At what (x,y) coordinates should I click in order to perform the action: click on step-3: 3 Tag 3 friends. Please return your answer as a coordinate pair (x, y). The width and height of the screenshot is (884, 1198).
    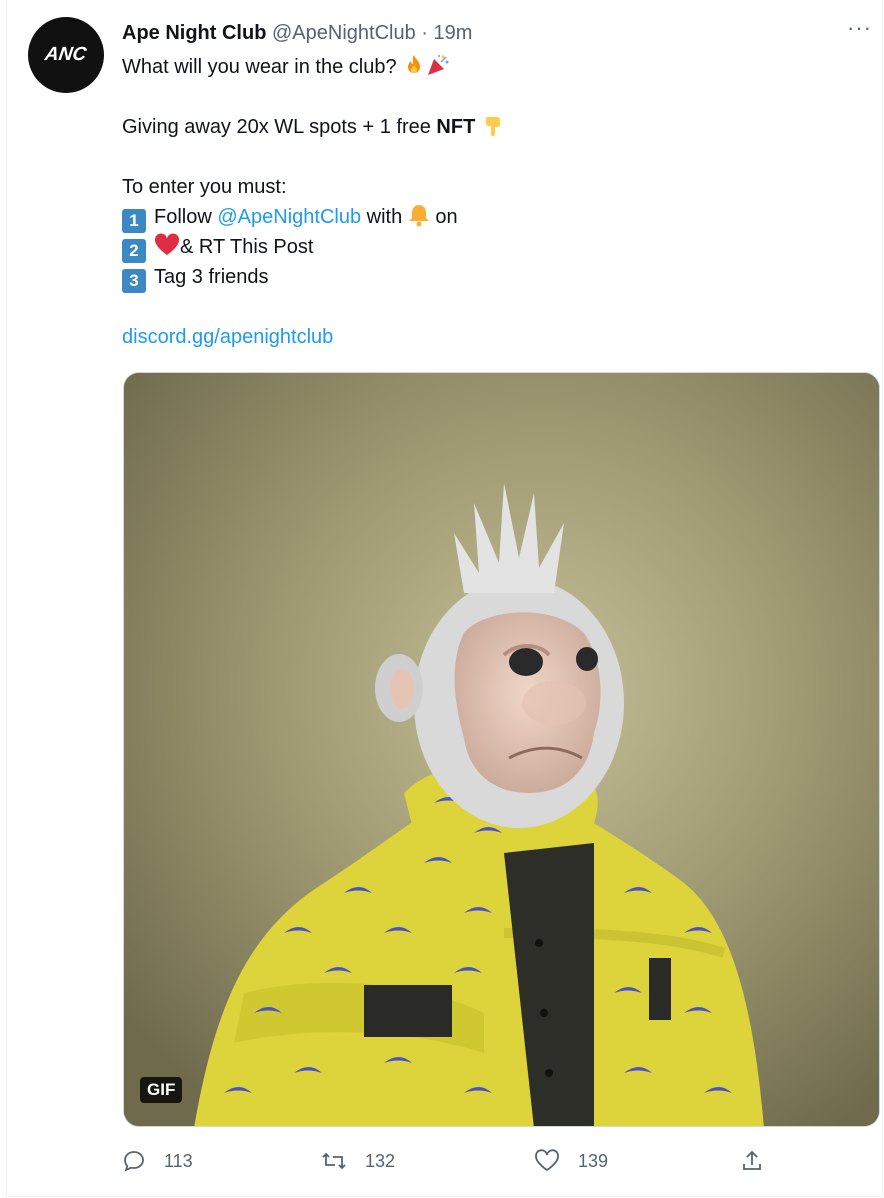
    Looking at the image, I should click on (492, 277).